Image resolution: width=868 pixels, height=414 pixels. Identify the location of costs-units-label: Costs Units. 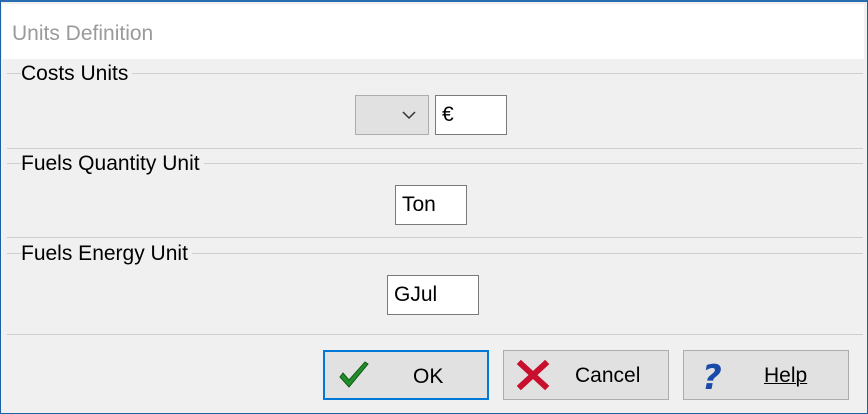
(77, 74).